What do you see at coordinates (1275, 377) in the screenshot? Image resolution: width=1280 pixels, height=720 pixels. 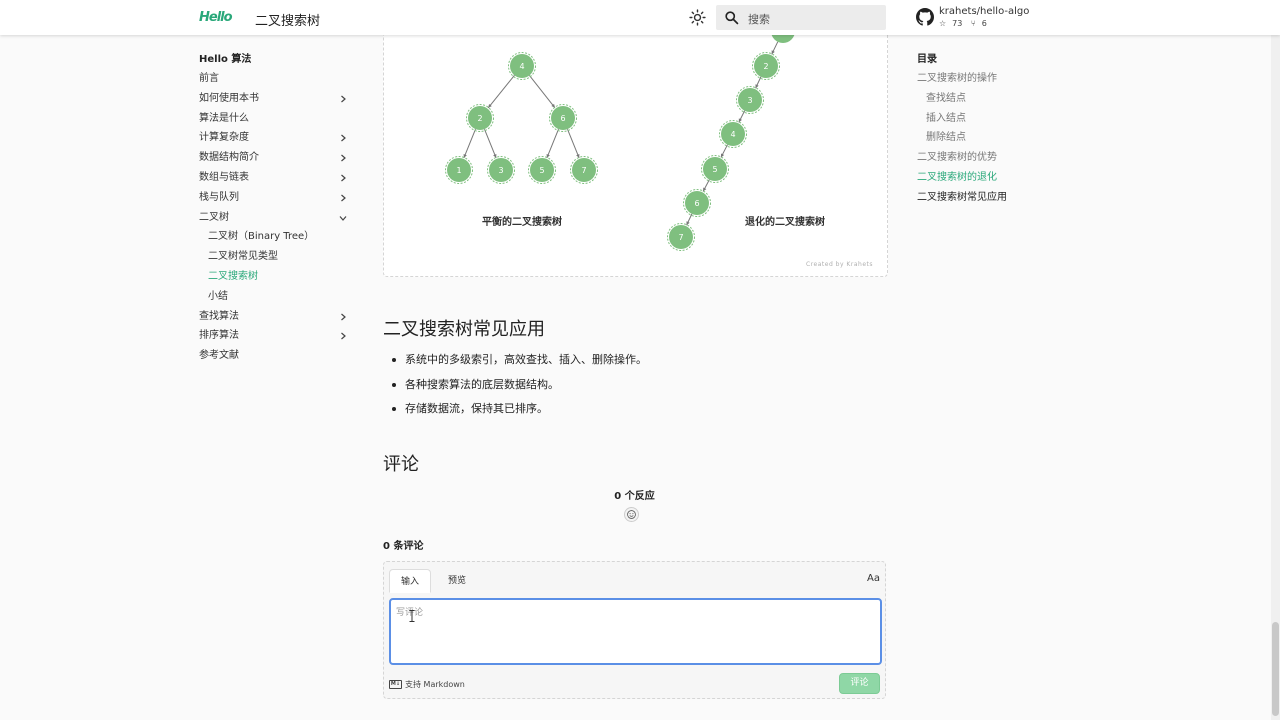 I see `page-scrollbar` at bounding box center [1275, 377].